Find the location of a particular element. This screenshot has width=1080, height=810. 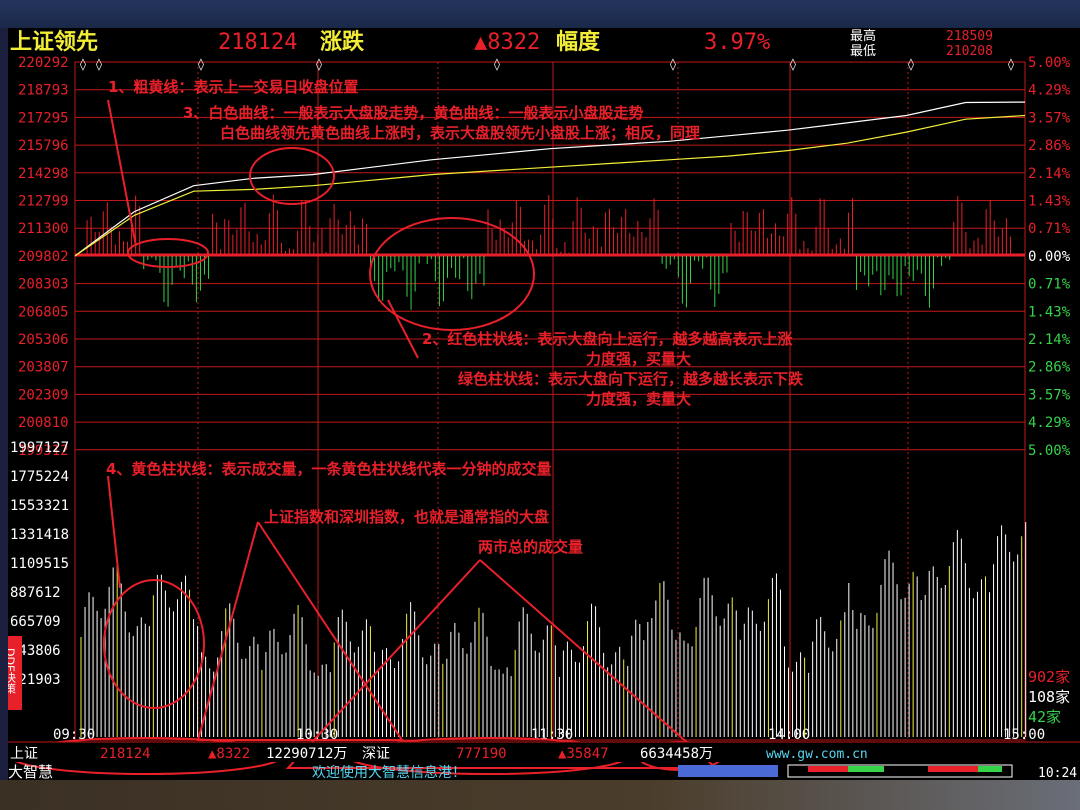

volume-tick-label: 1775224 is located at coordinates (39, 477).